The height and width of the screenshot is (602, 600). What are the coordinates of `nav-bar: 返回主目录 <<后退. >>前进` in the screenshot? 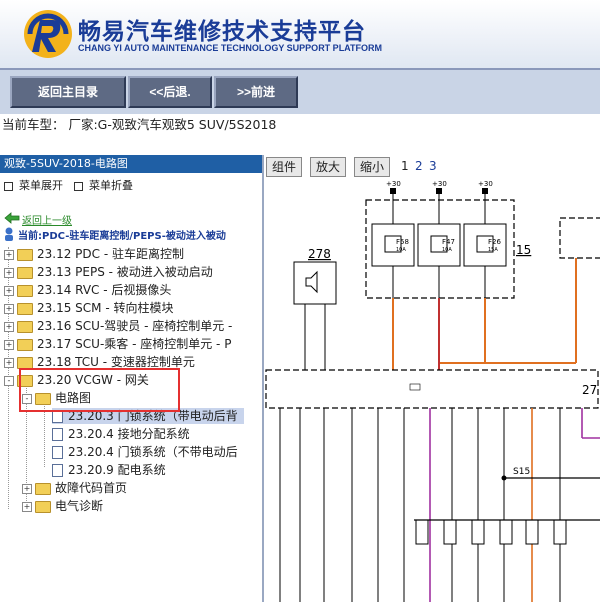 It's located at (300, 91).